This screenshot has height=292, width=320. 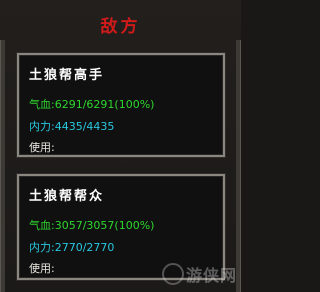 I want to click on hp-value: 3057/3057(100%), so click(x=104, y=225).